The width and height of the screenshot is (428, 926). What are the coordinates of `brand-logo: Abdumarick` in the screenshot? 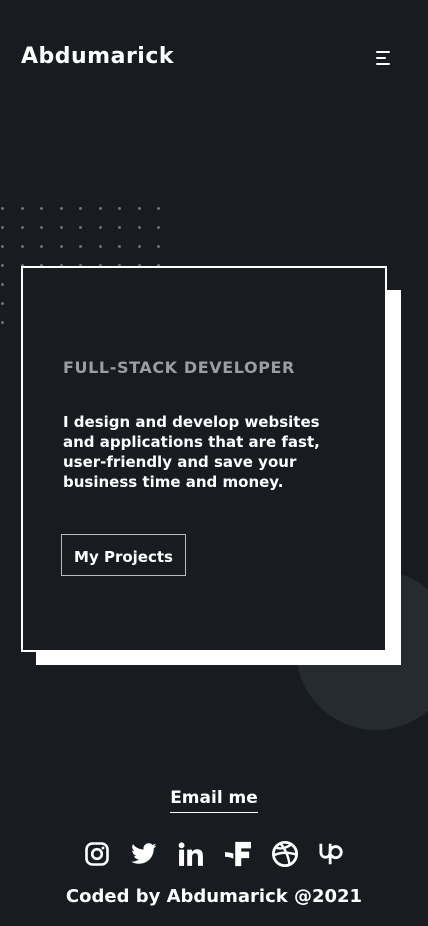 It's located at (97, 56).